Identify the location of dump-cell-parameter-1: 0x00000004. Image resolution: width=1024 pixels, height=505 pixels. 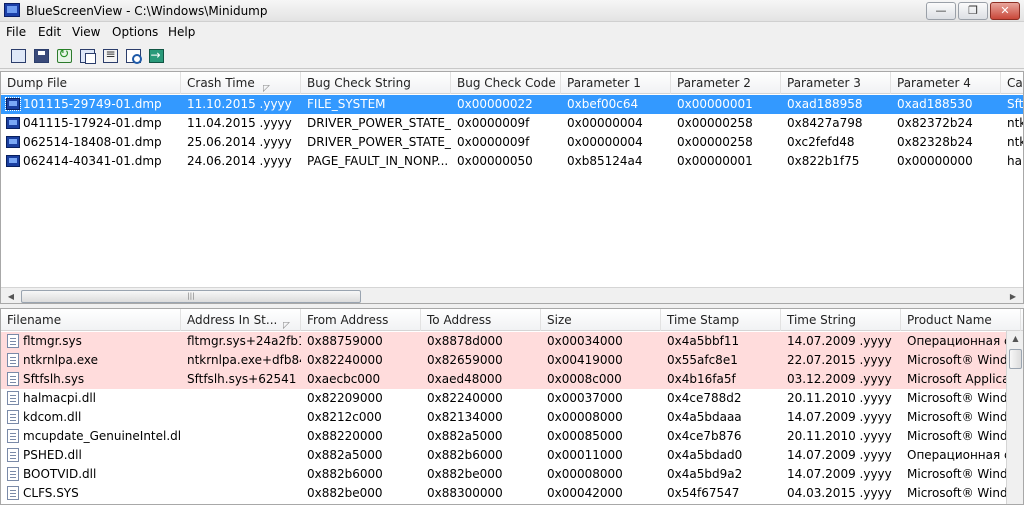
(605, 142).